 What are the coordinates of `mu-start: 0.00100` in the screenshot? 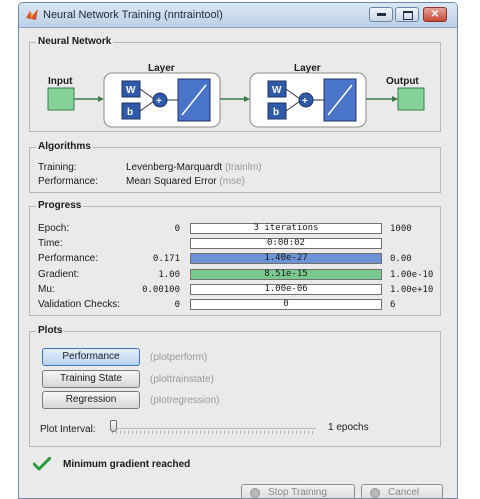 It's located at (161, 290).